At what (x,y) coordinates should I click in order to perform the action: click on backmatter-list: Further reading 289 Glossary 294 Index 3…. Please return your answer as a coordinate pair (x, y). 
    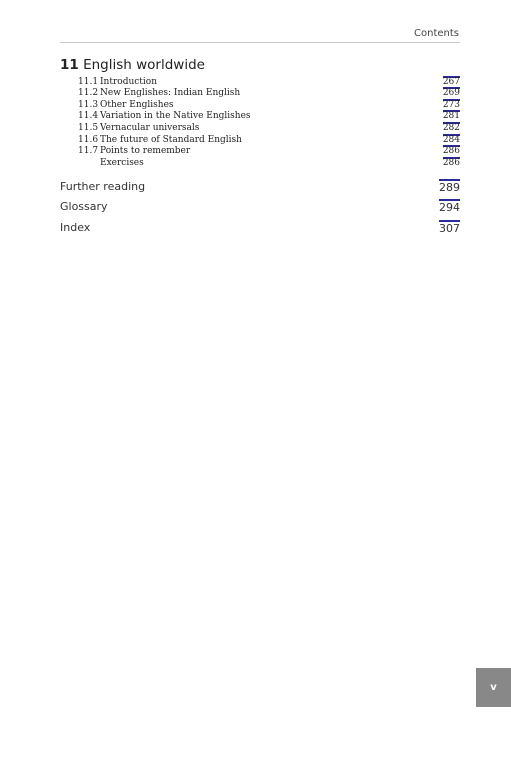
    Looking at the image, I should click on (260, 203).